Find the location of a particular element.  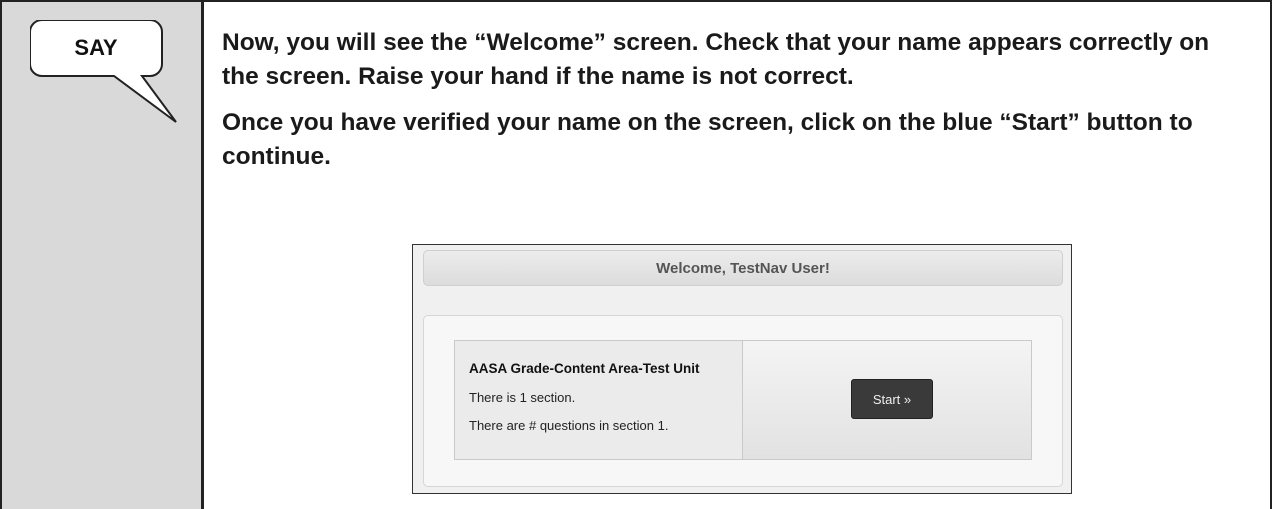

say-label: SAY is located at coordinates (96, 47).